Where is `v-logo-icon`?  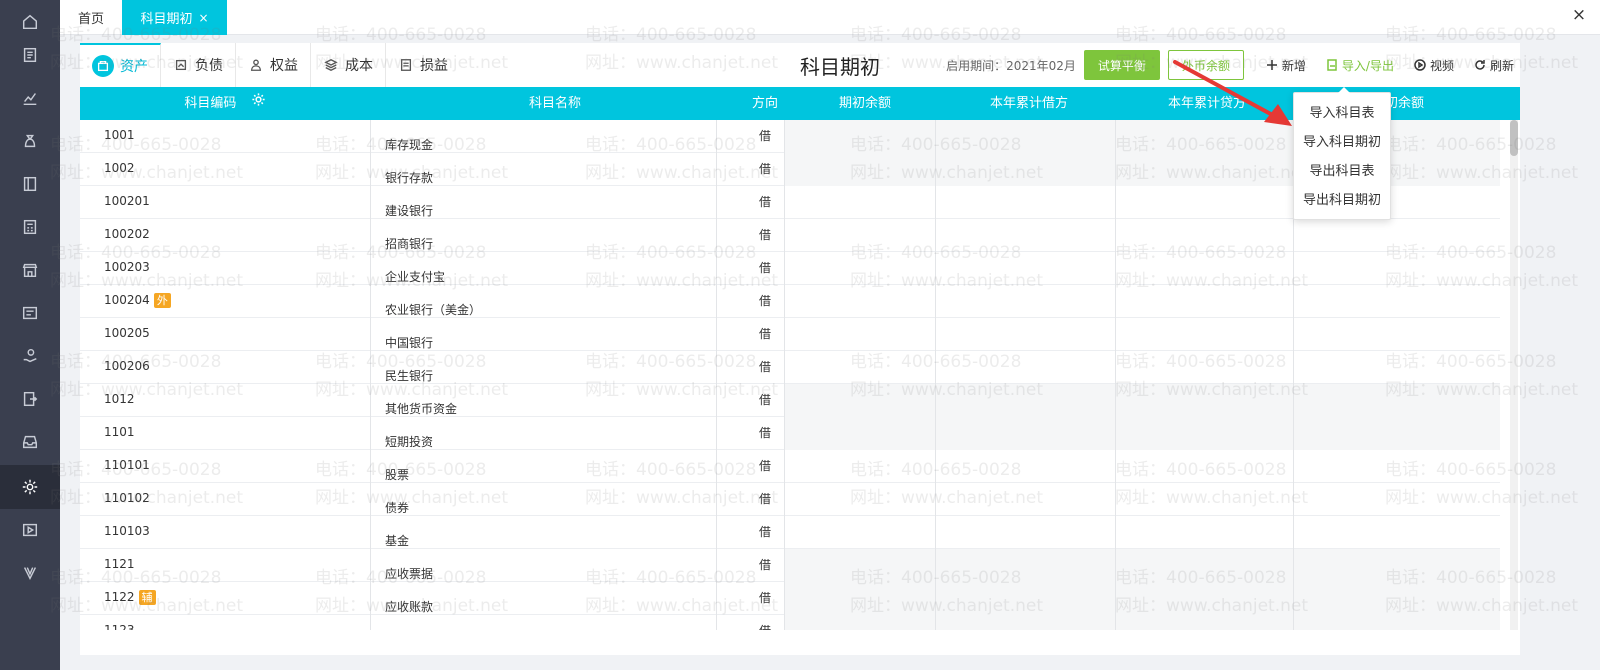 v-logo-icon is located at coordinates (30, 573).